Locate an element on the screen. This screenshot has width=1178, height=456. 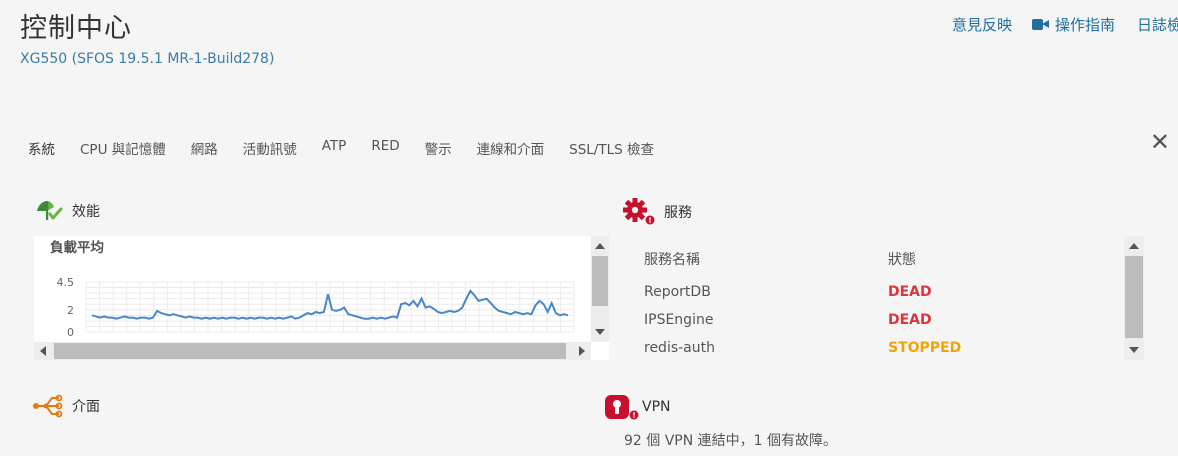
services-vertical-scrollbar is located at coordinates (1134, 298).